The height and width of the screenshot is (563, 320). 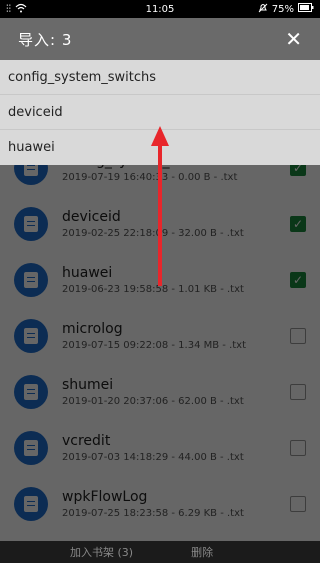 What do you see at coordinates (160, 112) in the screenshot?
I see `menu-item: deviceid` at bounding box center [160, 112].